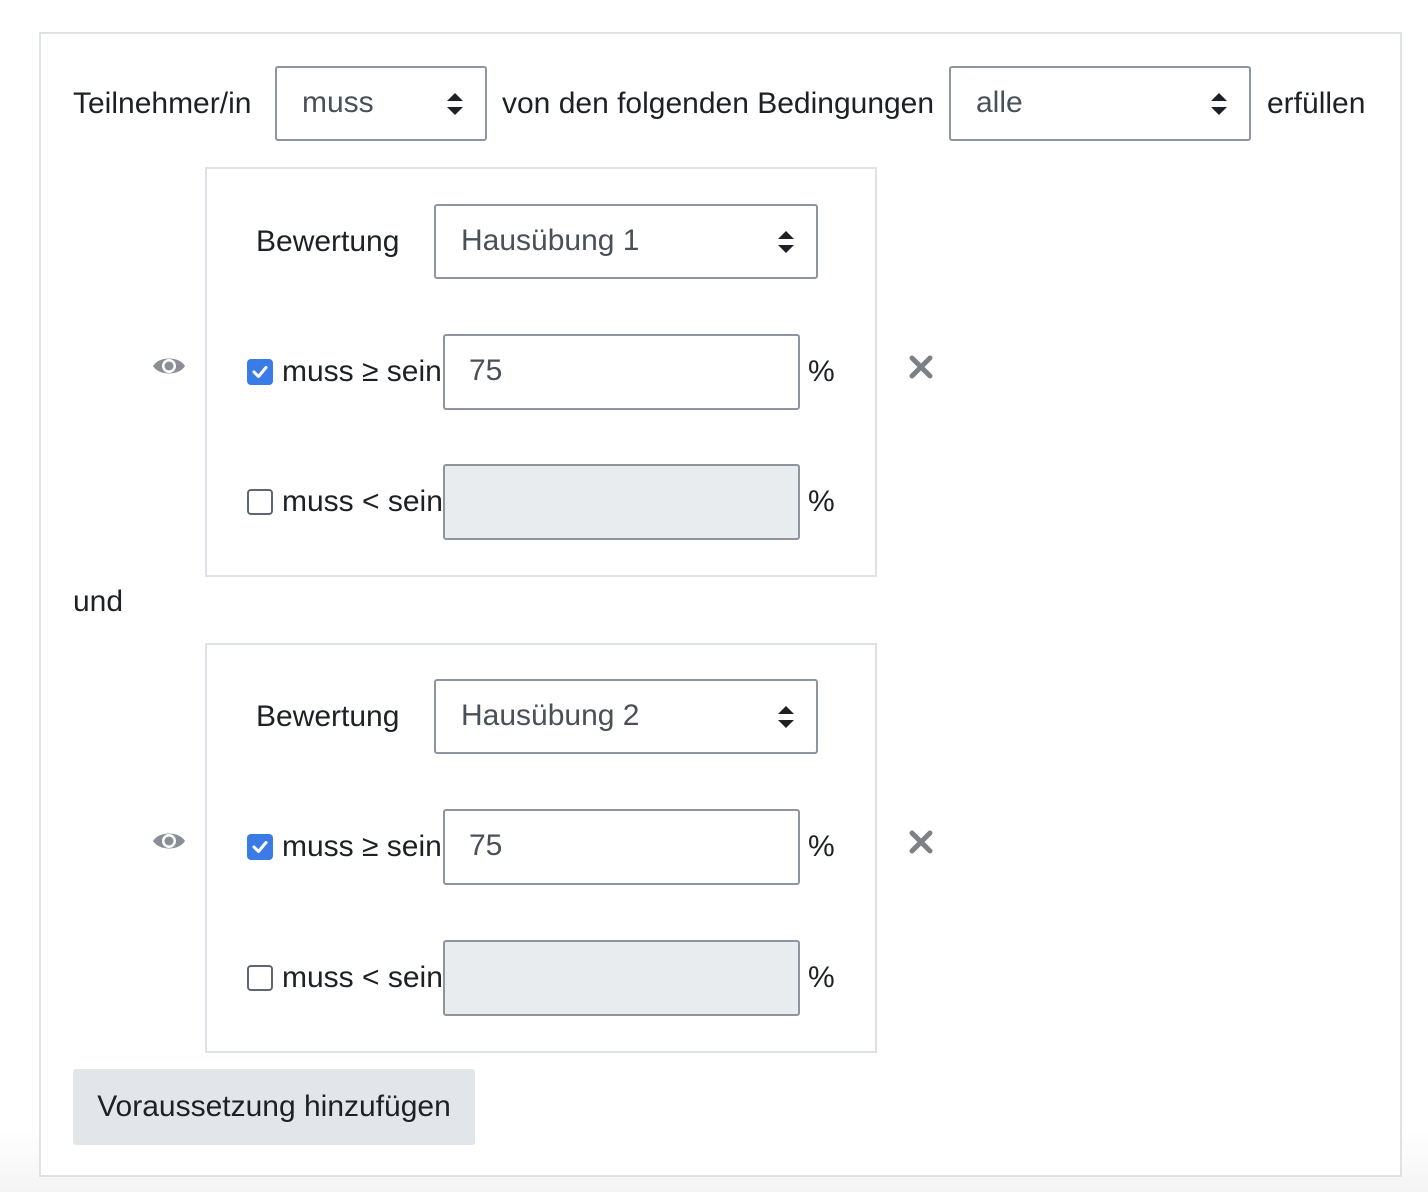 This screenshot has width=1428, height=1192. I want to click on header-middle-label: von den folgenden Bedingungen, so click(718, 103).